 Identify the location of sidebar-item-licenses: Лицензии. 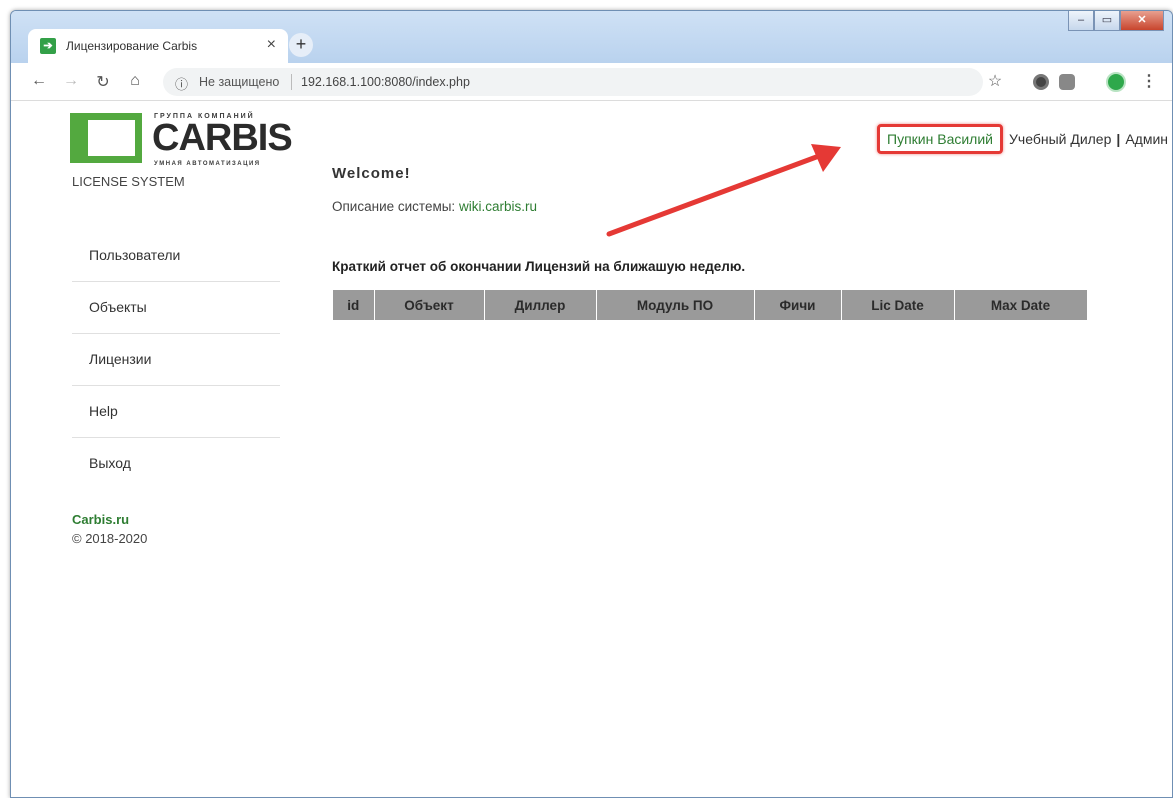
(176, 360).